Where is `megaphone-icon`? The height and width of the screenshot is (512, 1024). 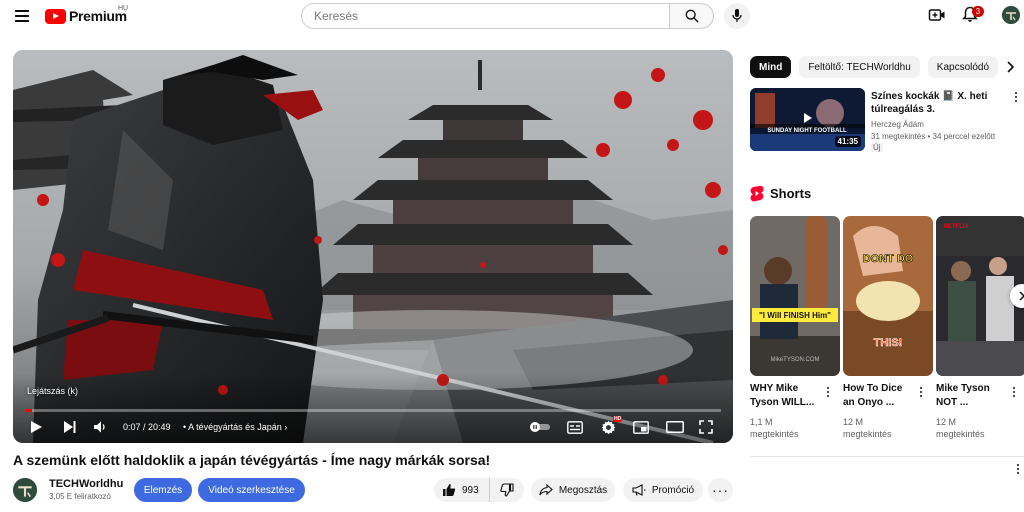 megaphone-icon is located at coordinates (639, 490).